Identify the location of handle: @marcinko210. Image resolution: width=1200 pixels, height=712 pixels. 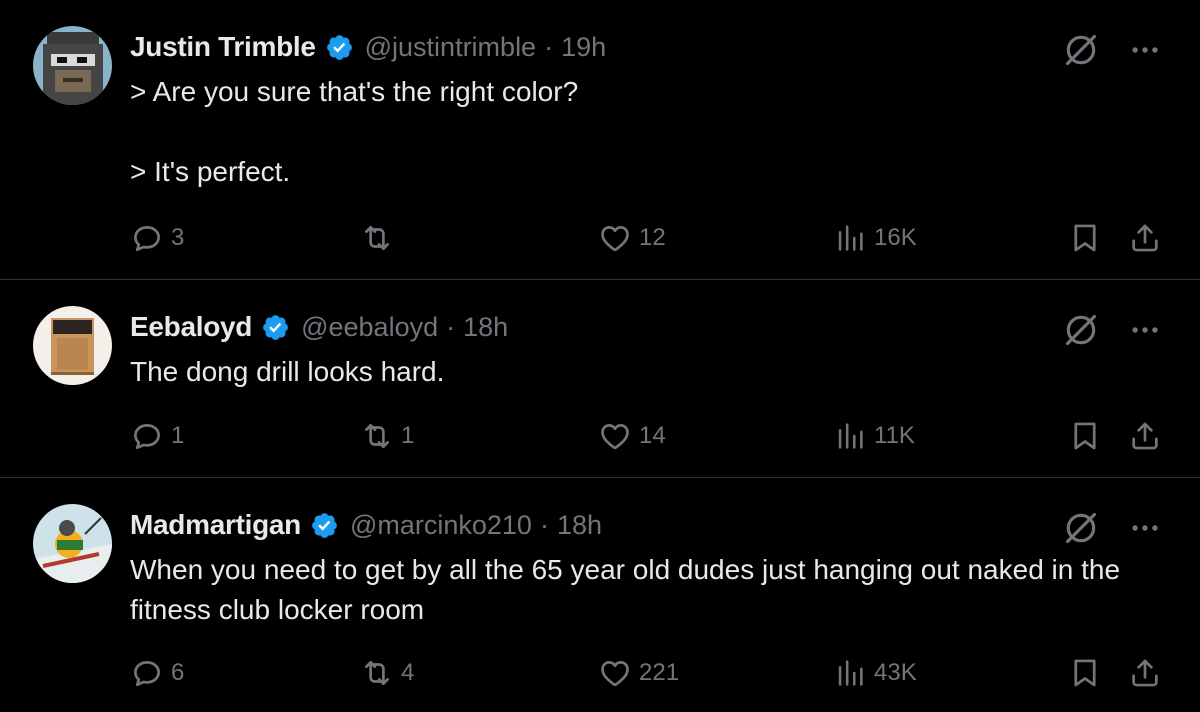
(441, 525).